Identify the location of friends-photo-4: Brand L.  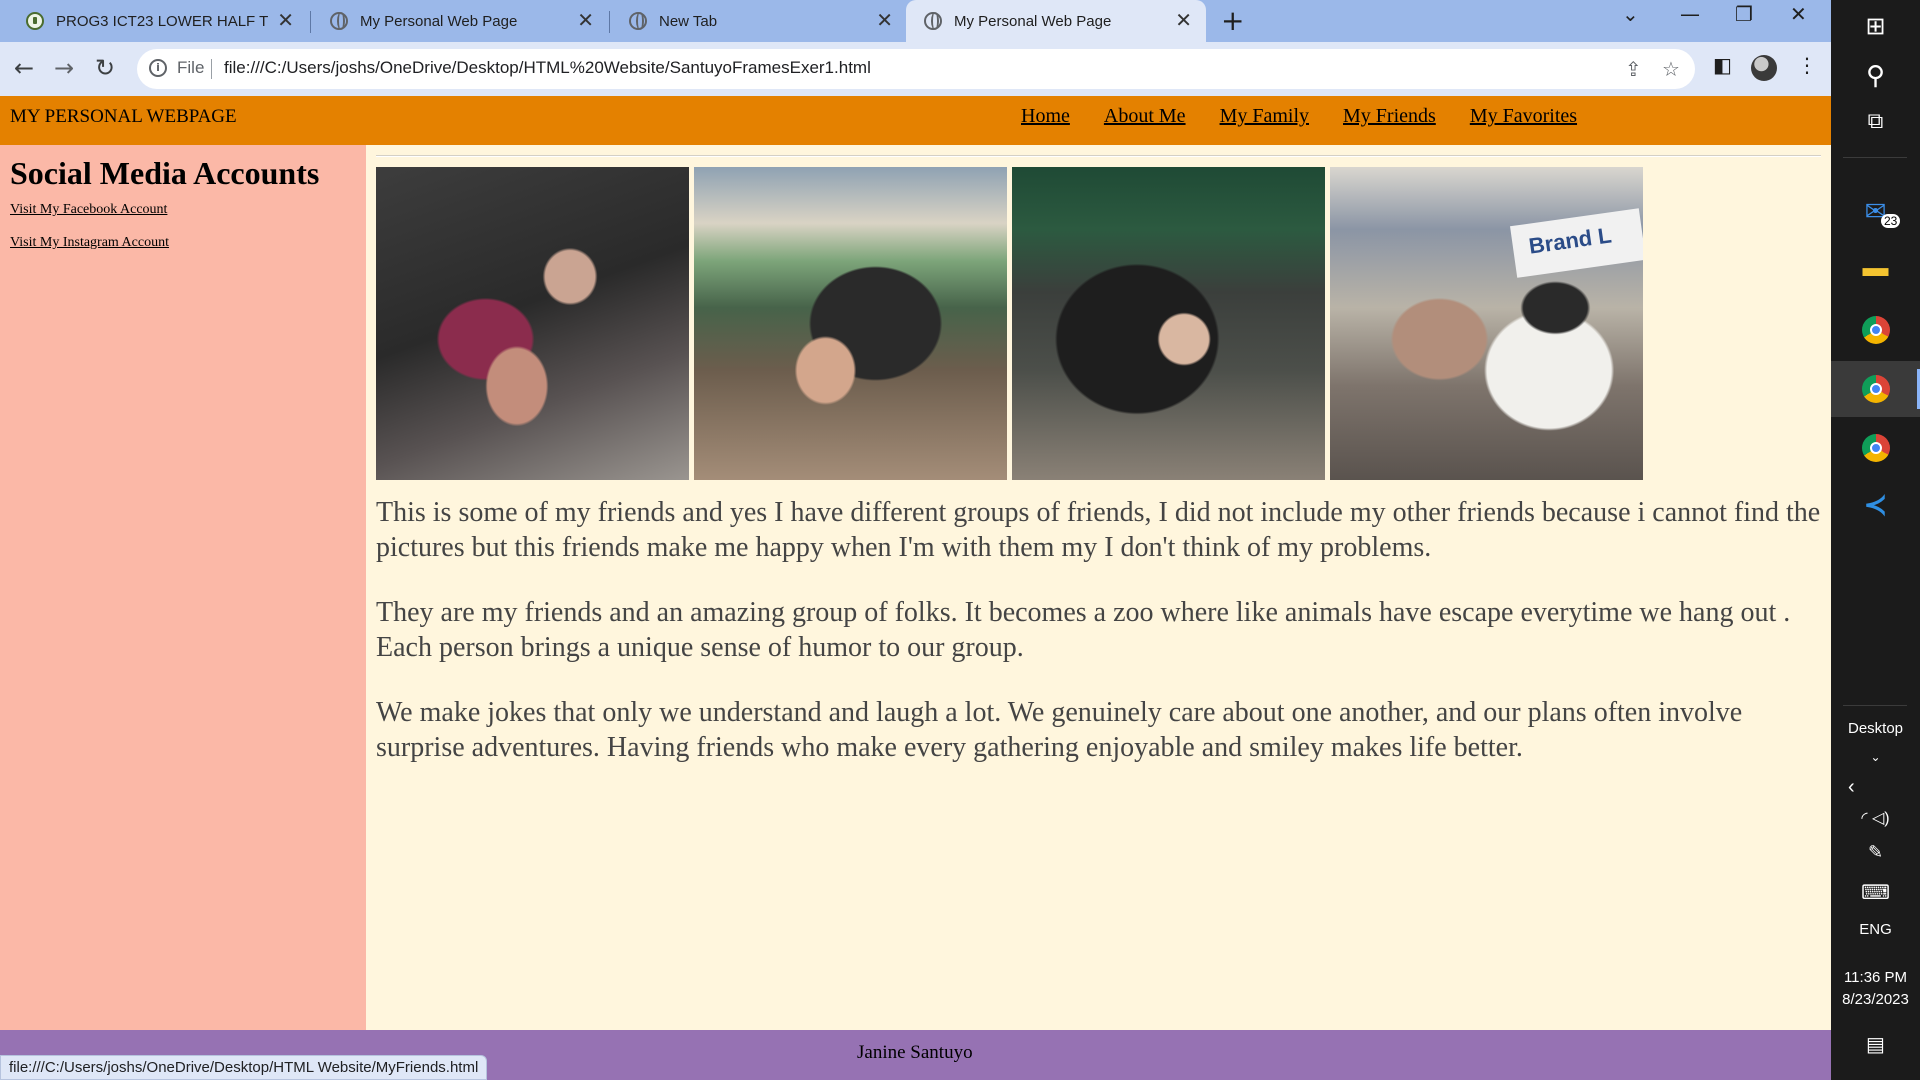
(1486, 323).